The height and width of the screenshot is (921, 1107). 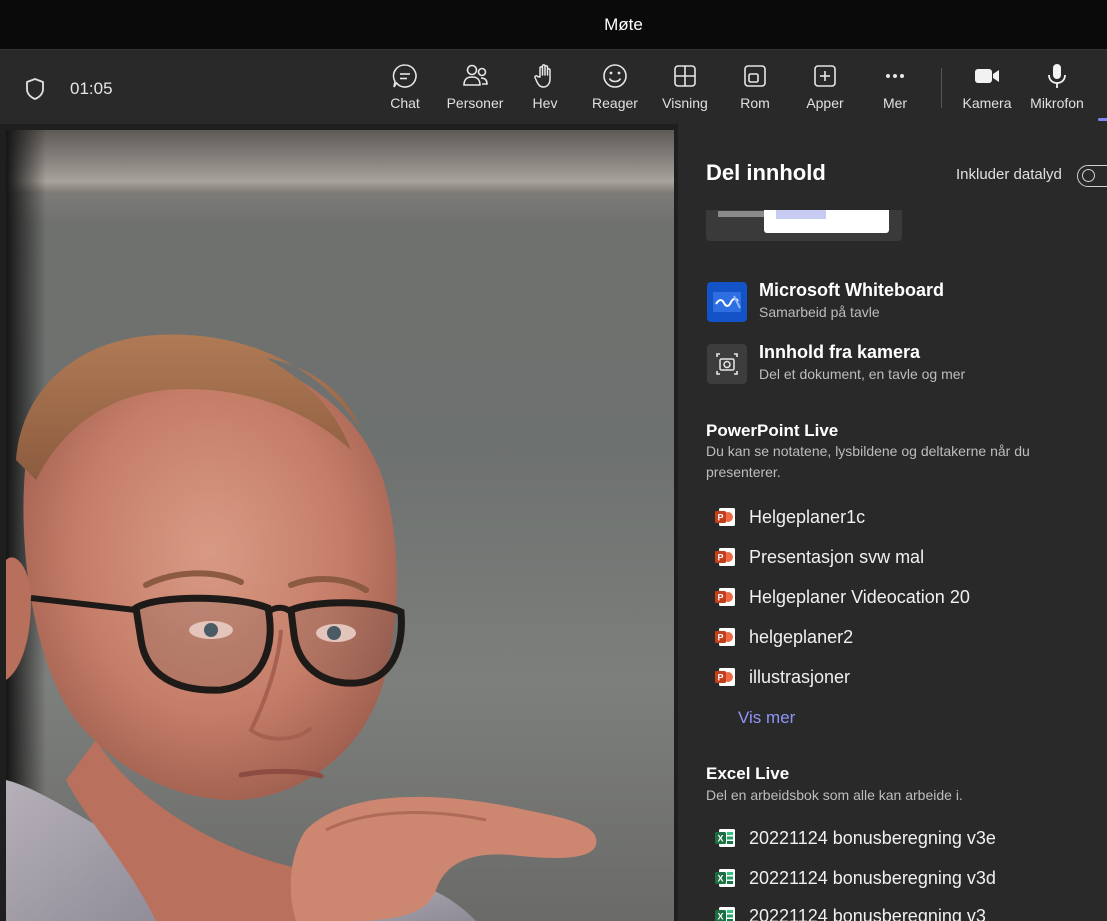 What do you see at coordinates (872, 878) in the screenshot?
I see `file-name: 20221124 bonusberegning v3d` at bounding box center [872, 878].